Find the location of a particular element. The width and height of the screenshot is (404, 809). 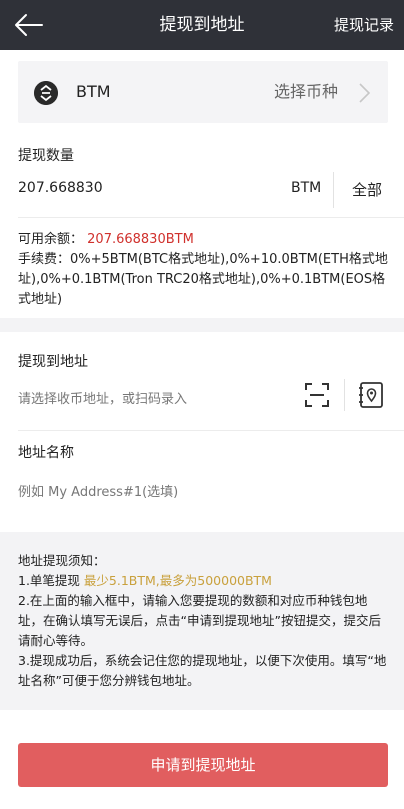

address-book-icon is located at coordinates (371, 395).